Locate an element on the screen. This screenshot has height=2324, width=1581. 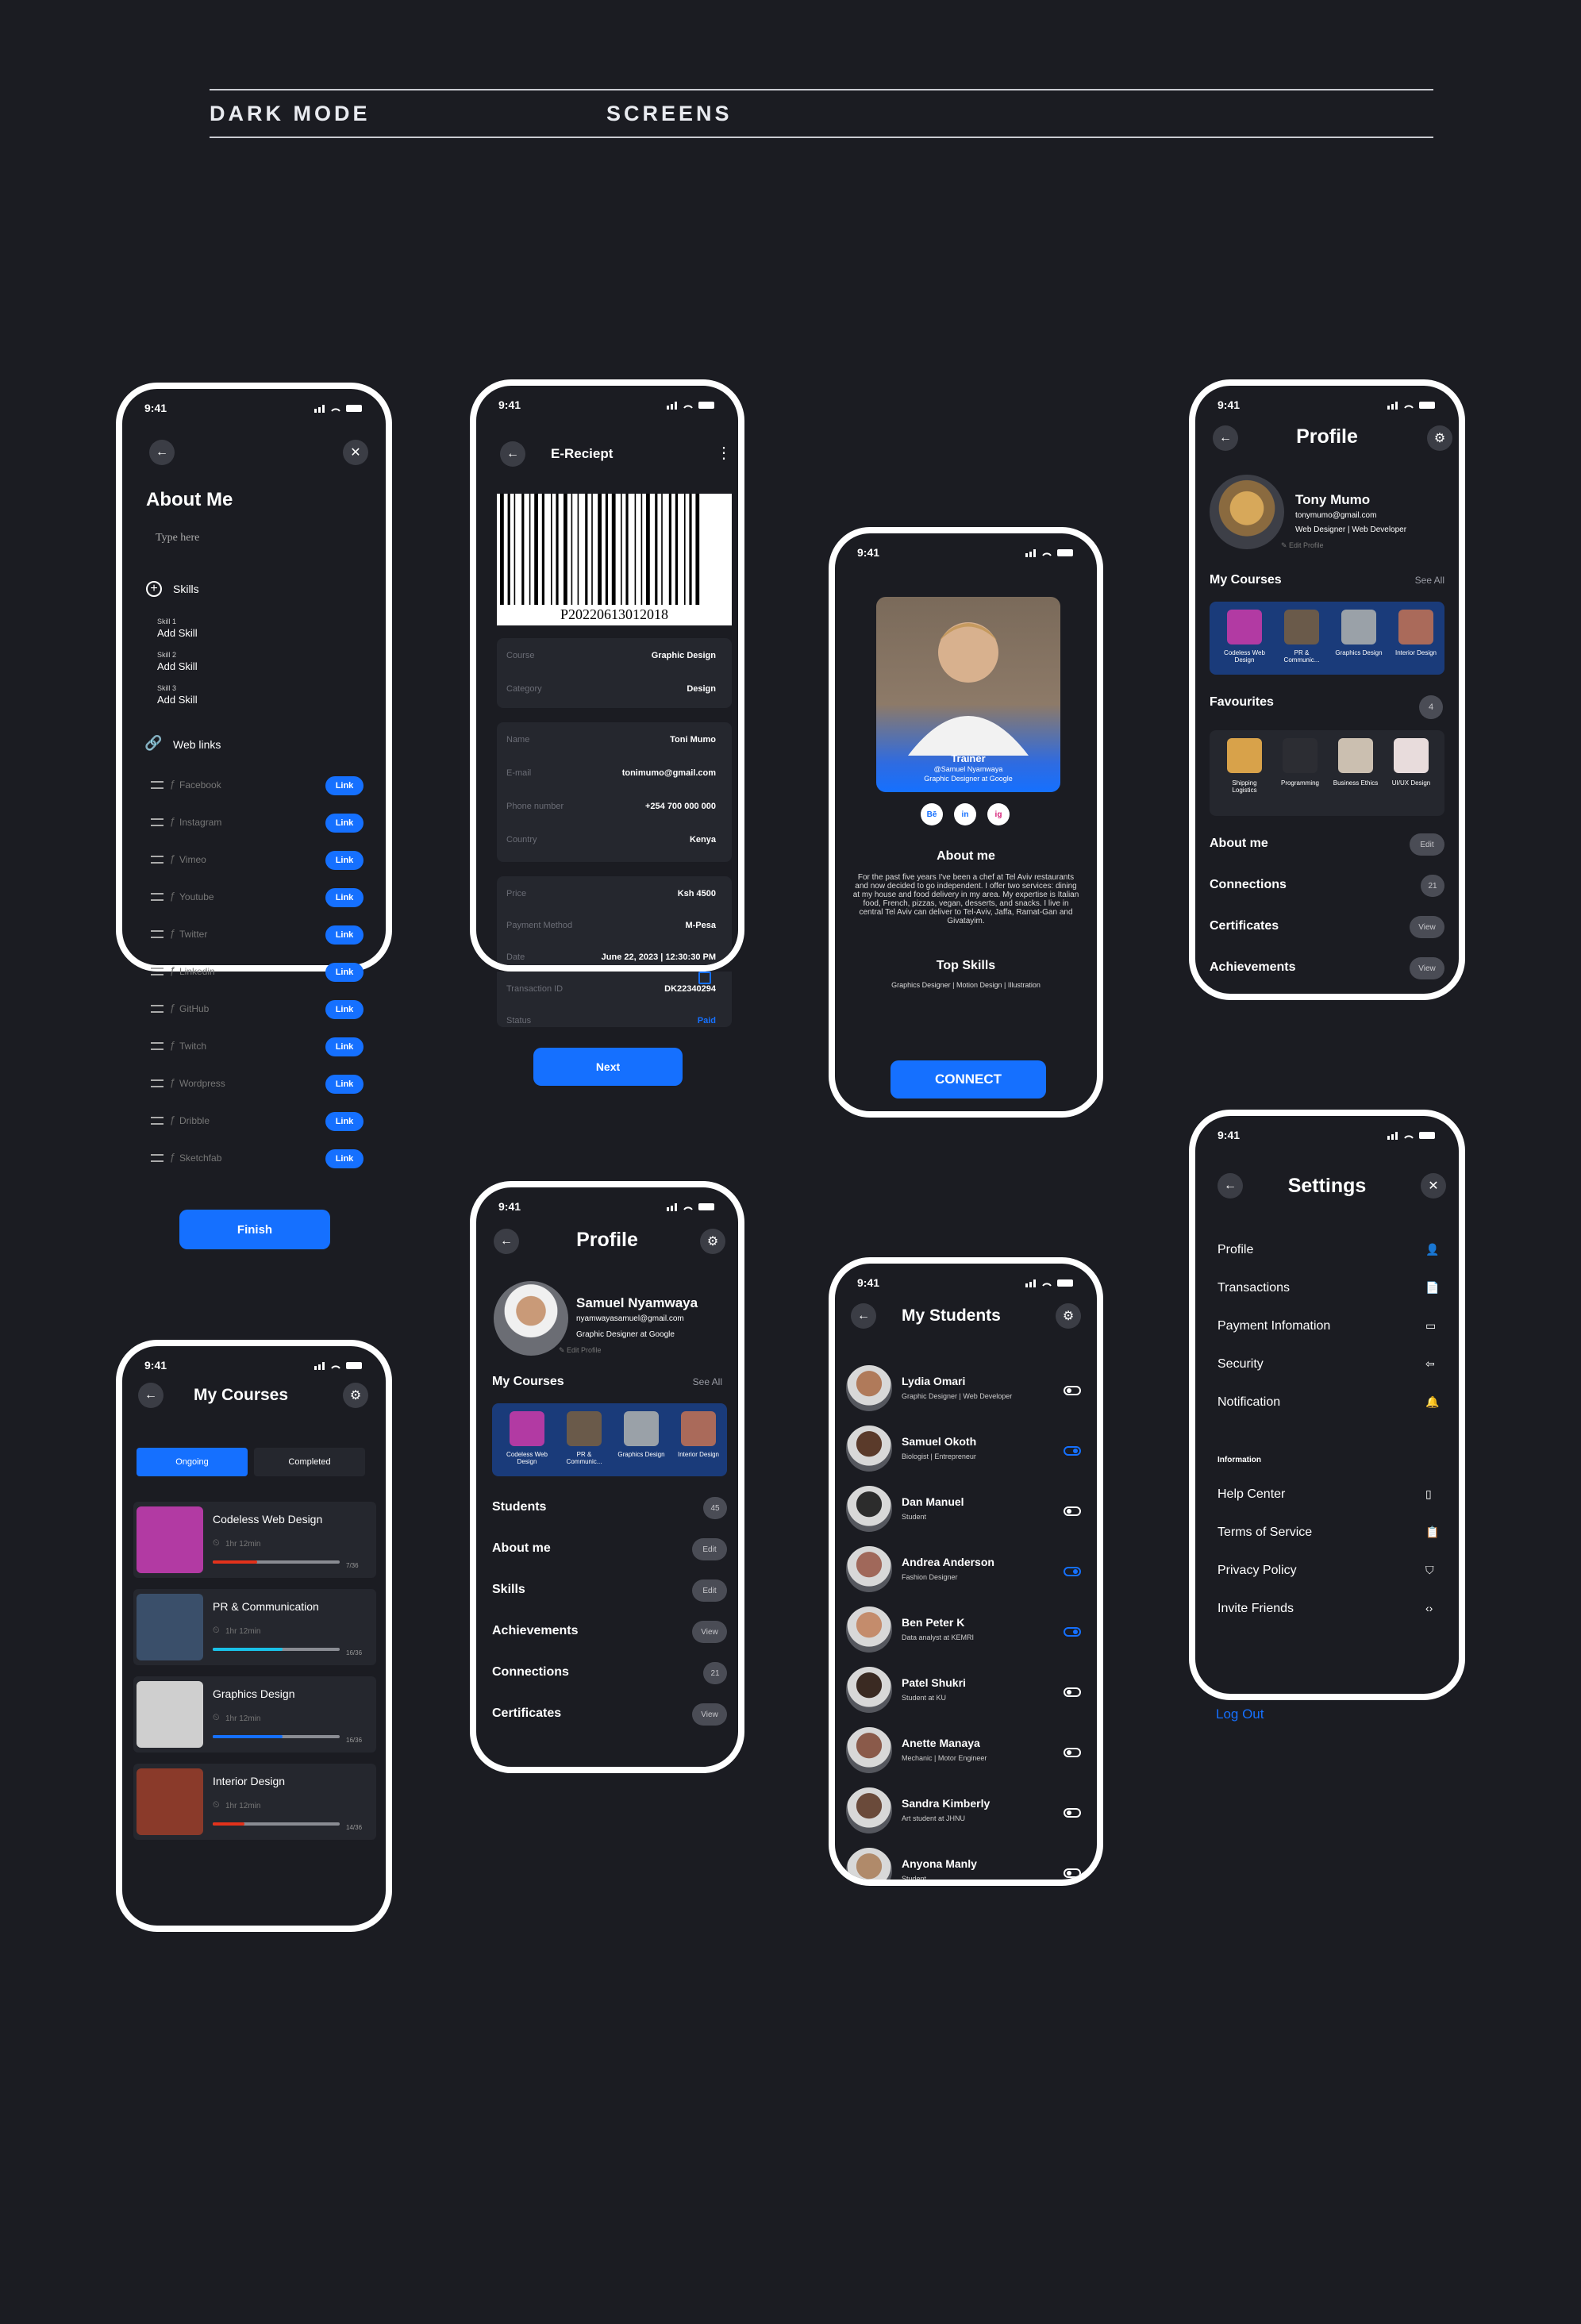
settings-info-item: Help Center is located at coordinates (1251, 1494).